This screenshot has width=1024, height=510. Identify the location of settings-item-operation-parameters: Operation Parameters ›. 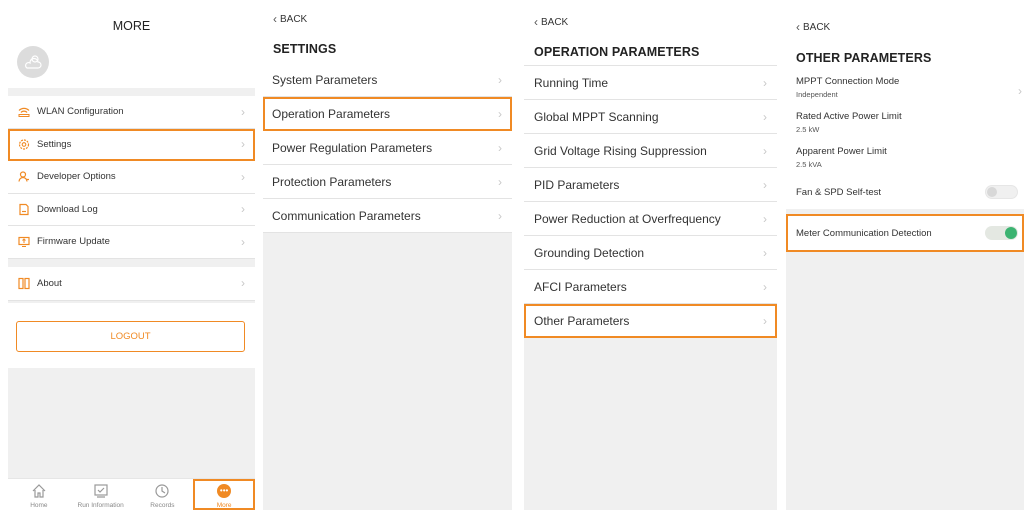
(387, 114).